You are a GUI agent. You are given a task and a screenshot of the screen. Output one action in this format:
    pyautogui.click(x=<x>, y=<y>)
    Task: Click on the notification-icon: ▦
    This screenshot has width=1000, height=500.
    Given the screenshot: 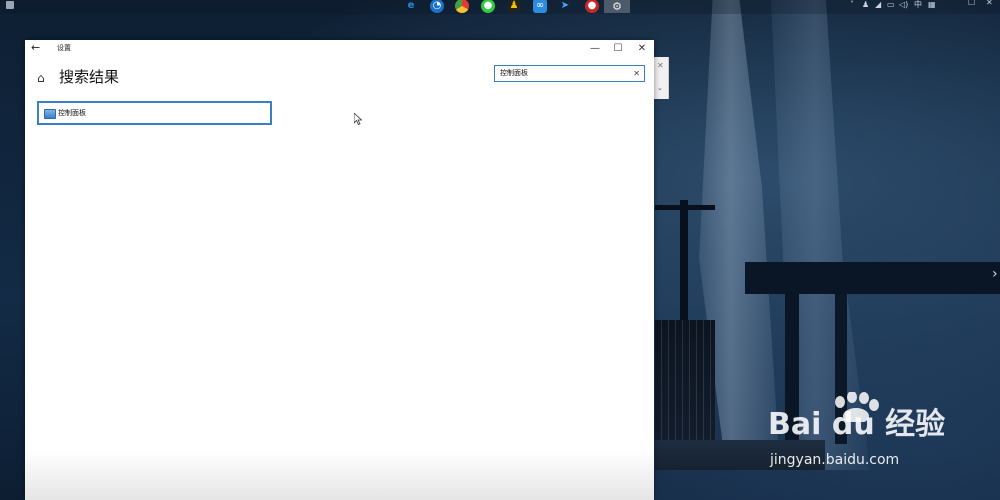 What is the action you would take?
    pyautogui.click(x=932, y=6)
    